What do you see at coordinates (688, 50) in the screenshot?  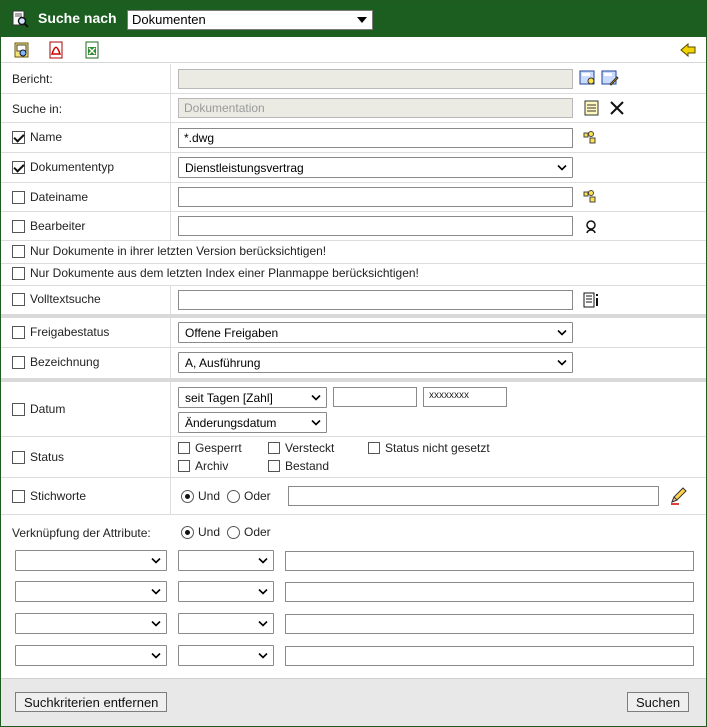 I see `back-arrow-icon` at bounding box center [688, 50].